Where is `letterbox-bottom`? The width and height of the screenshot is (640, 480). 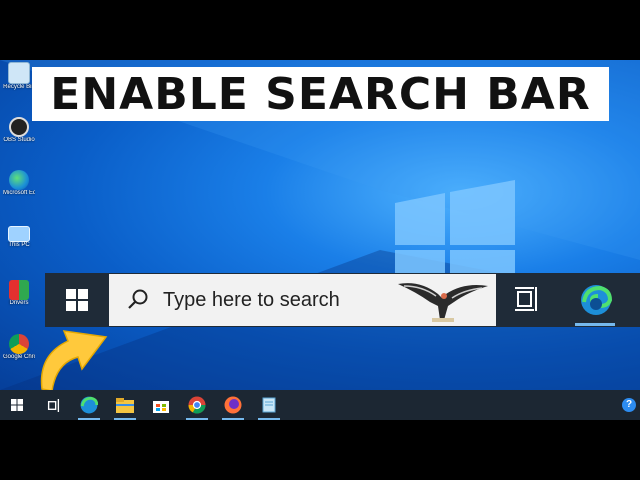 letterbox-bottom is located at coordinates (320, 450).